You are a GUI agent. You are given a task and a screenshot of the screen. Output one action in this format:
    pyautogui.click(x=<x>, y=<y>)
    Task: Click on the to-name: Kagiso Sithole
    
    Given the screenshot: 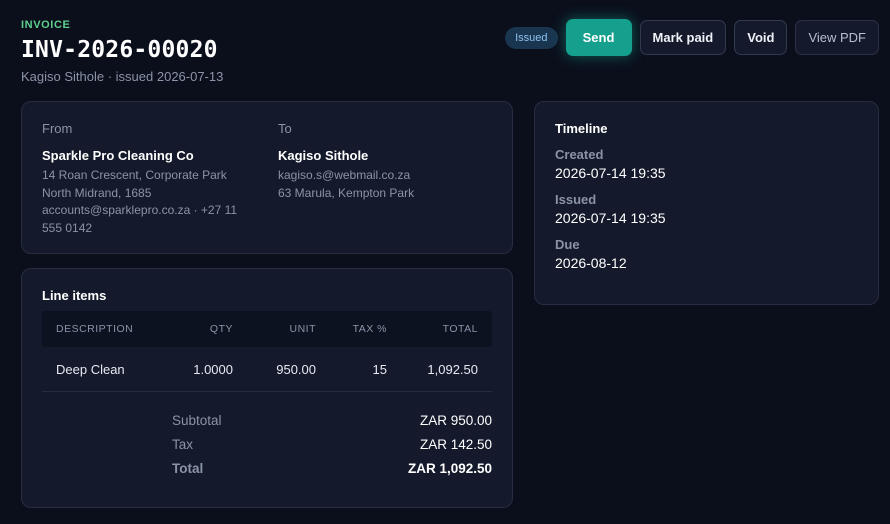 What is the action you would take?
    pyautogui.click(x=323, y=155)
    